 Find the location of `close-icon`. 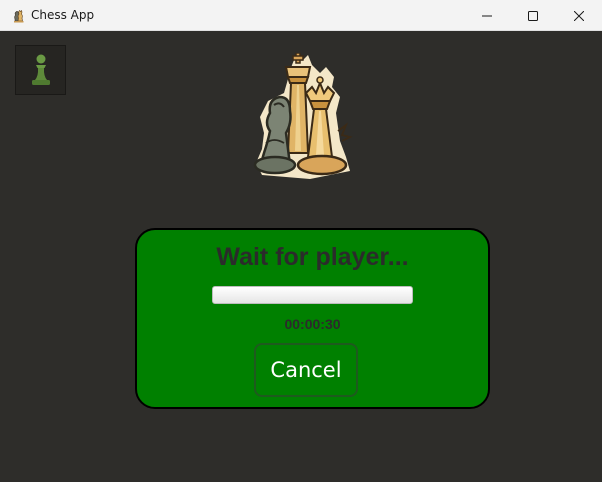

close-icon is located at coordinates (579, 15).